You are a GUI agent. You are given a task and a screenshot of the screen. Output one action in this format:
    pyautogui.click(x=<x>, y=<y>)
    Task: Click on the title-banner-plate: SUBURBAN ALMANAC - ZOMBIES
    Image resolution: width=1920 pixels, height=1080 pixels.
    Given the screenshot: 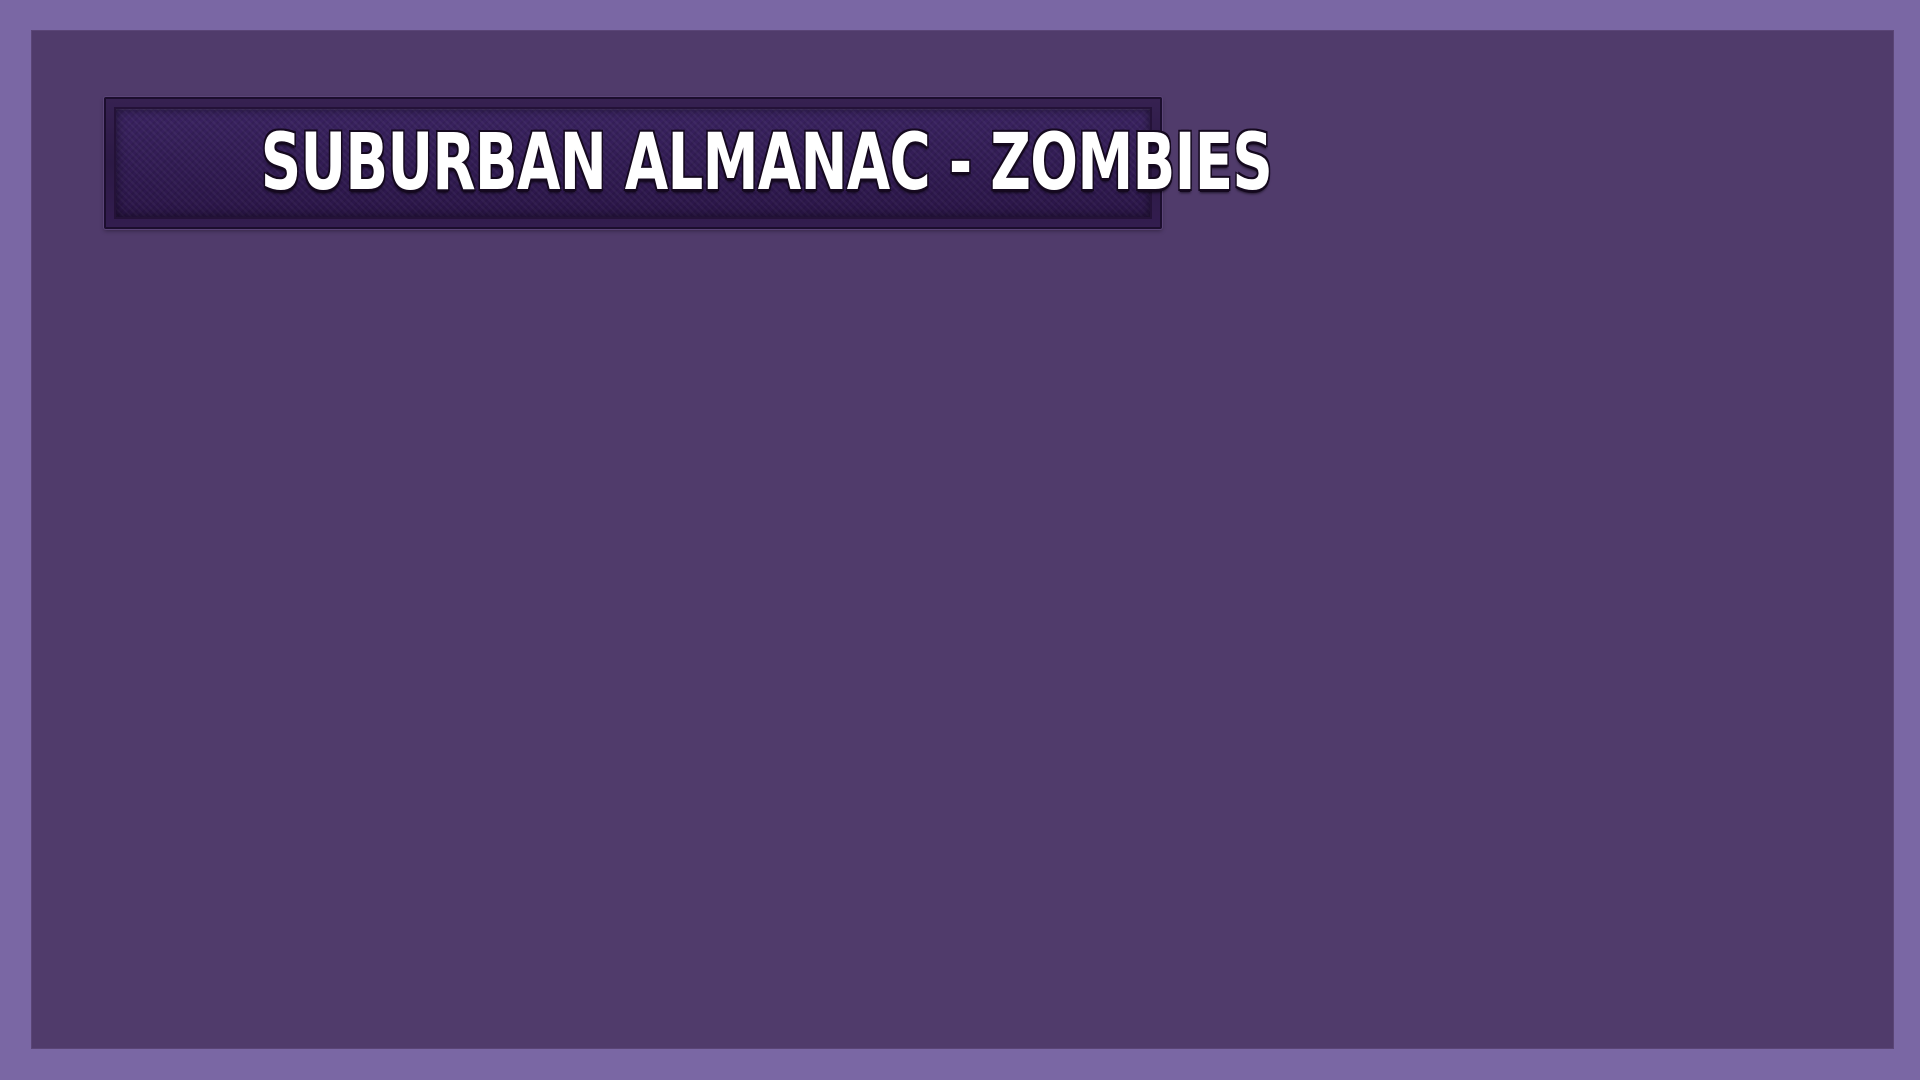 What is the action you would take?
    pyautogui.click(x=693, y=163)
    